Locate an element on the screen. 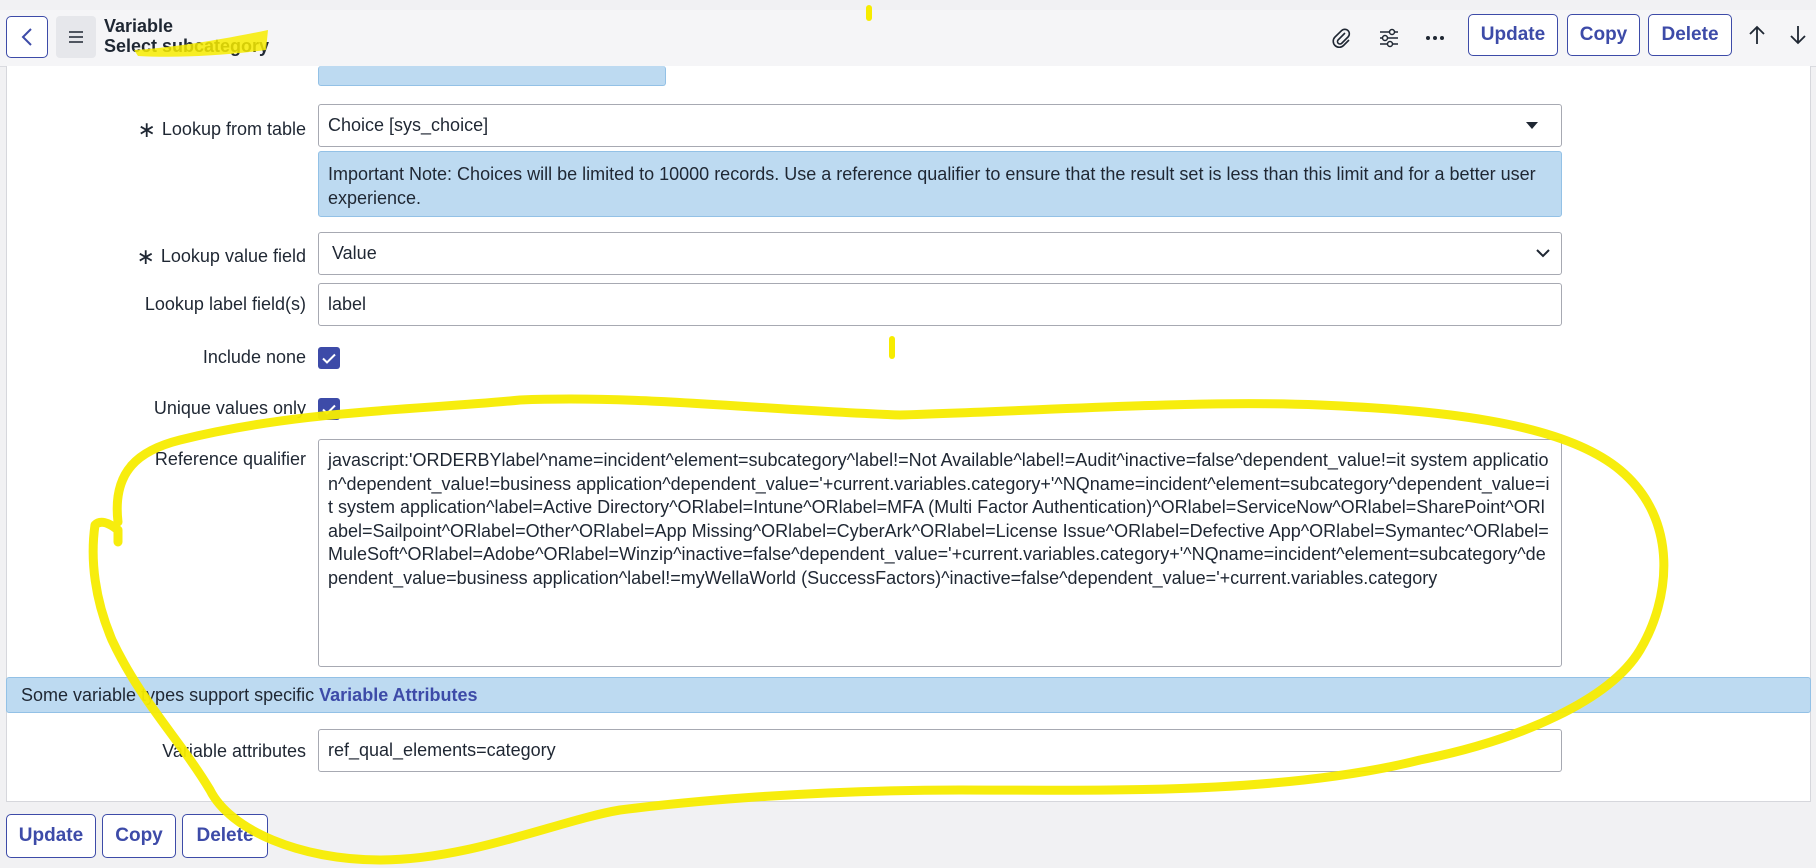  lookup-value-field-value: Value is located at coordinates (354, 253).